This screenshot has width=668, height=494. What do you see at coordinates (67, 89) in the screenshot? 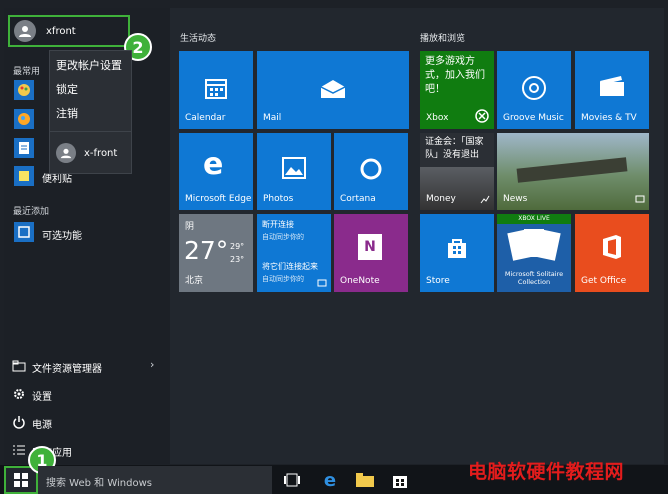
I see `lock-item: 锁定` at bounding box center [67, 89].